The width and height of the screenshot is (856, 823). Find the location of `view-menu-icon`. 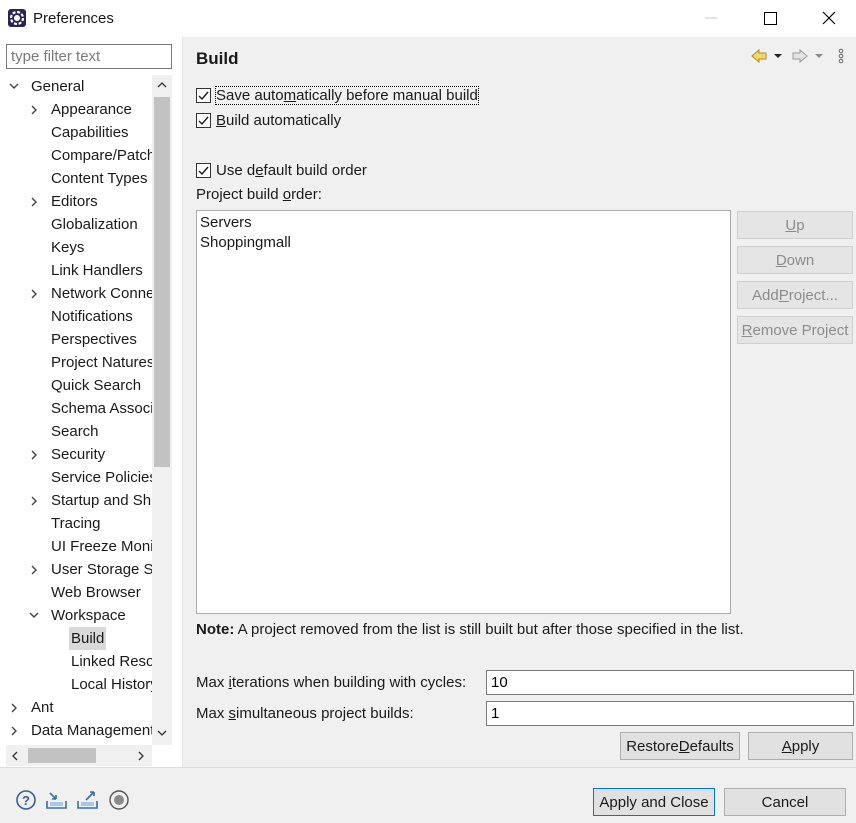

view-menu-icon is located at coordinates (841, 56).